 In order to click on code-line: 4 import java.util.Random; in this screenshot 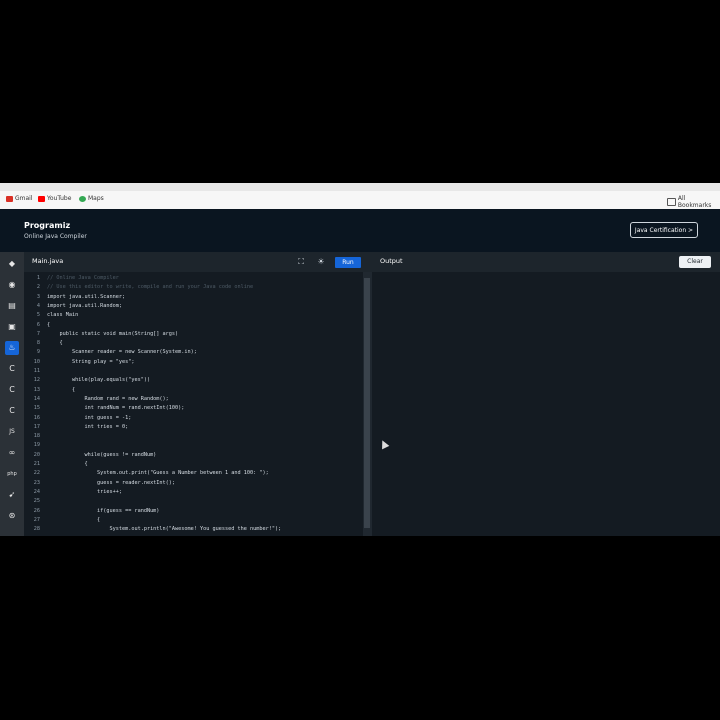, I will do `click(193, 306)`.